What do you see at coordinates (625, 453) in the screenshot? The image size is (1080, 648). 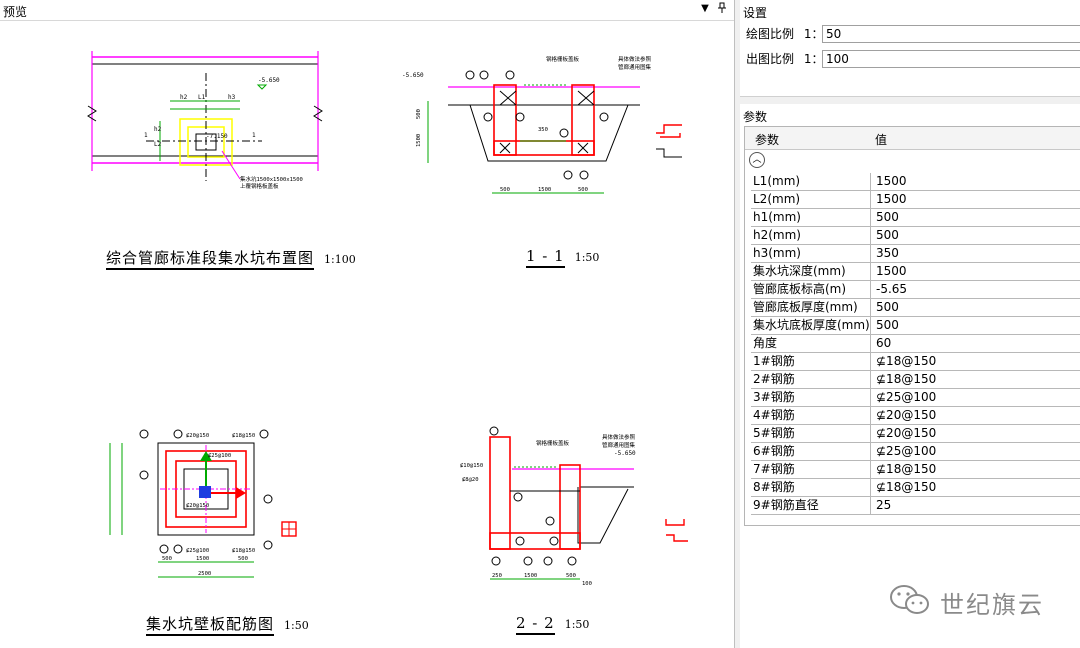 I see `s2-elev-label: -5.650` at bounding box center [625, 453].